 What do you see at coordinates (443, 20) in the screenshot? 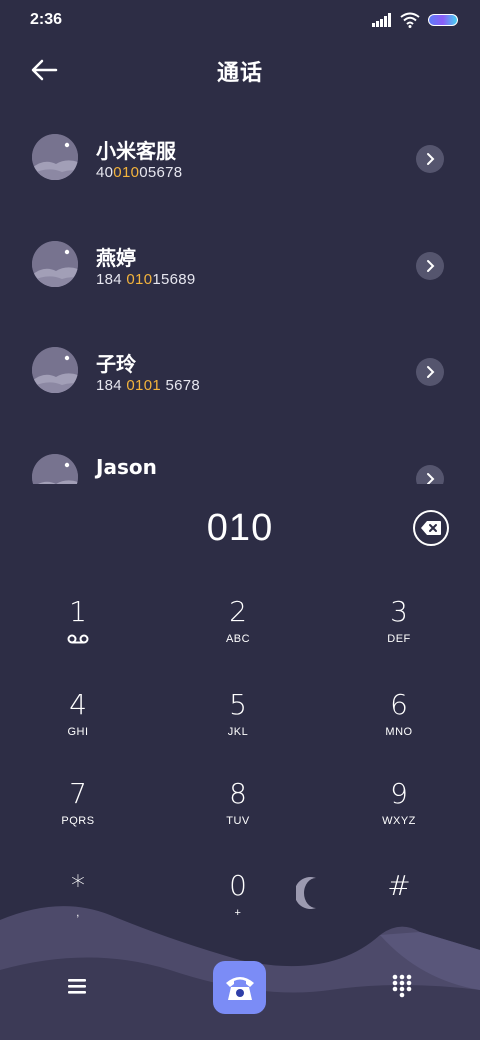
I see `battery-icon` at bounding box center [443, 20].